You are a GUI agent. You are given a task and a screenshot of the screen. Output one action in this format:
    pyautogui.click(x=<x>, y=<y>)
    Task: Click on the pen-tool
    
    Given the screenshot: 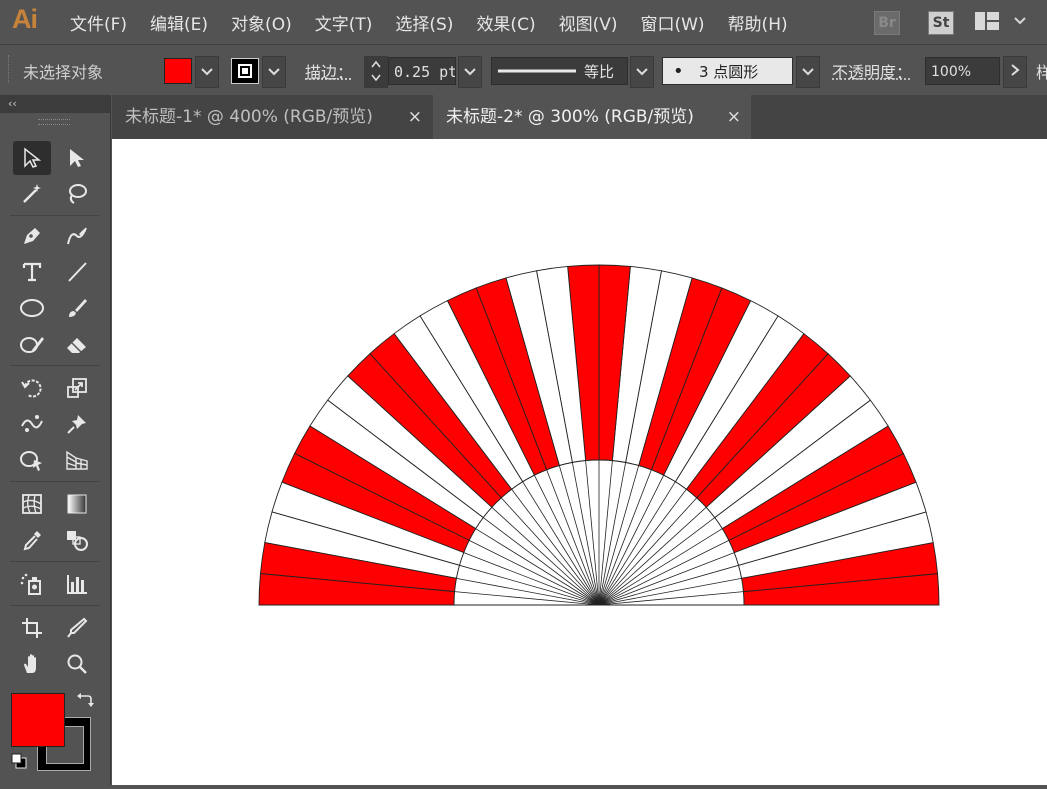 What is the action you would take?
    pyautogui.click(x=32, y=236)
    